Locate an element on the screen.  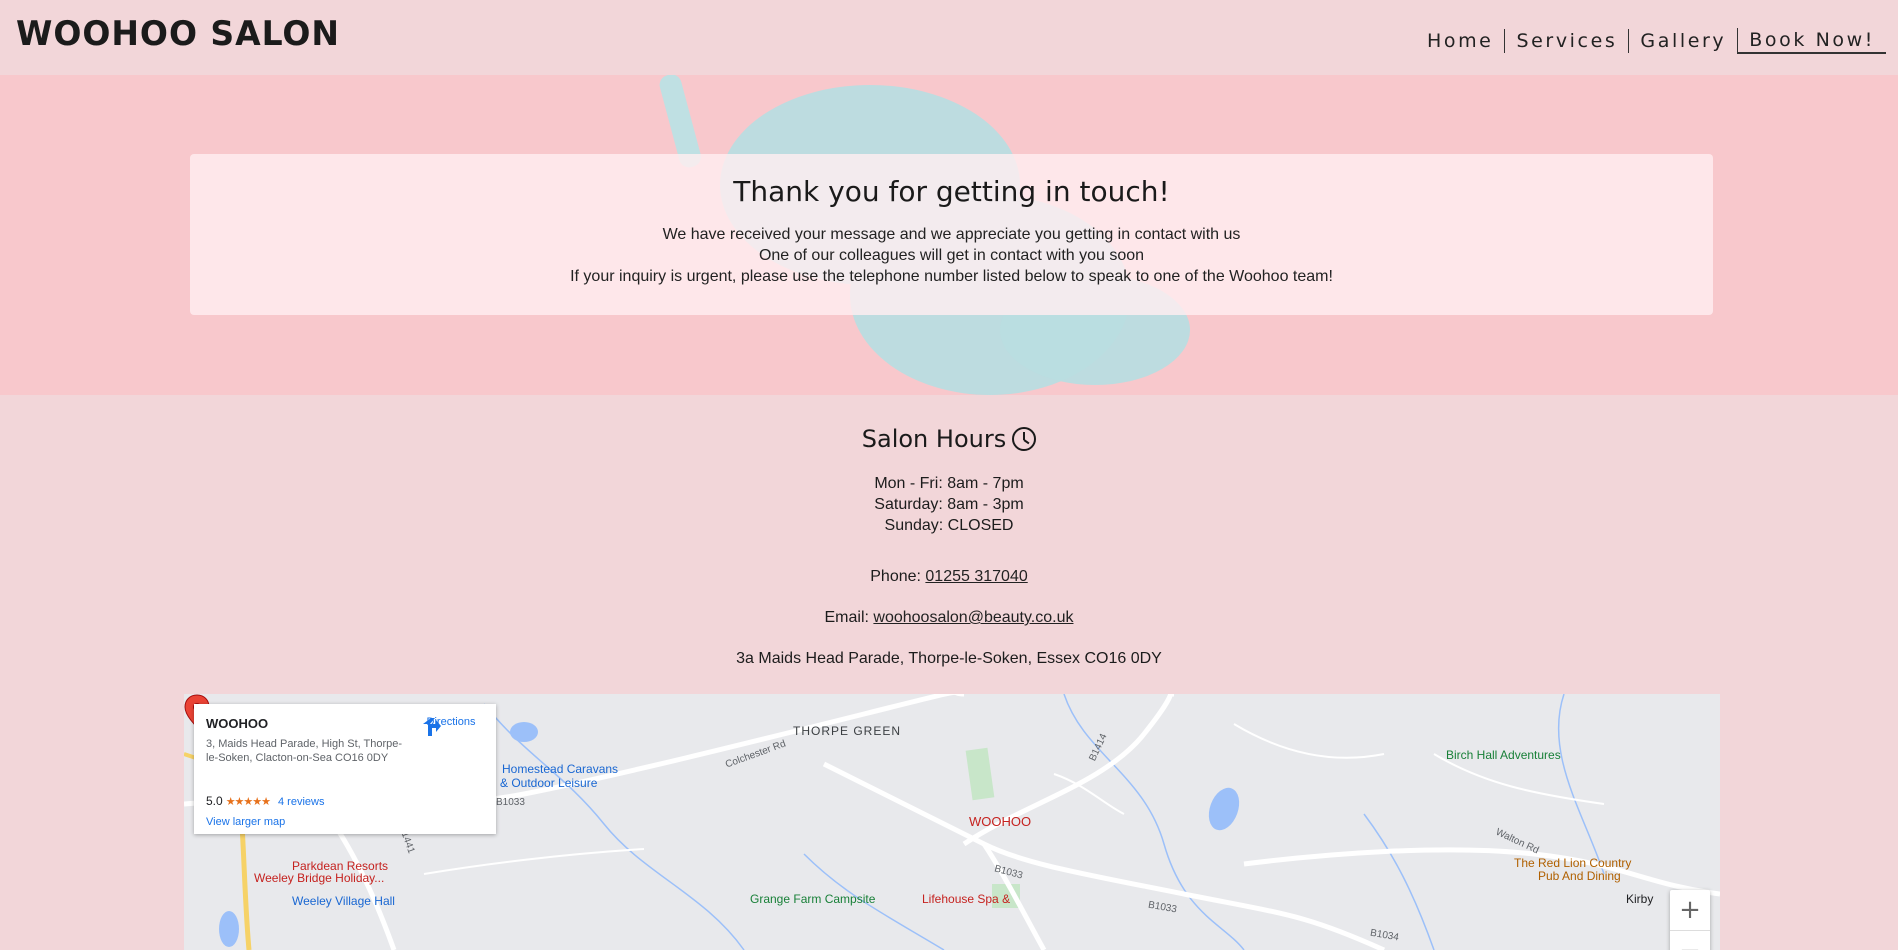
phone-row: Phone: 01255 317040 is located at coordinates (949, 576).